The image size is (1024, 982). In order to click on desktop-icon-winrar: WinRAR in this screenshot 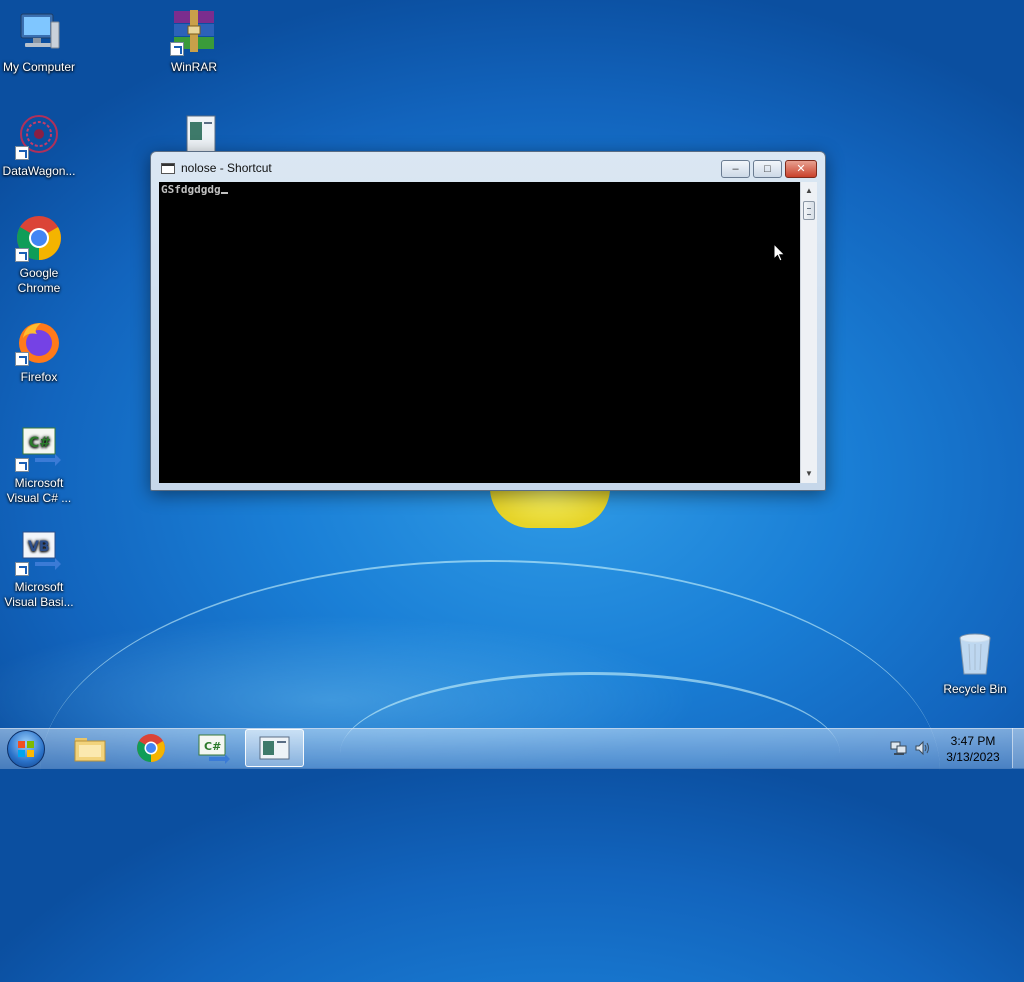, I will do `click(194, 41)`.